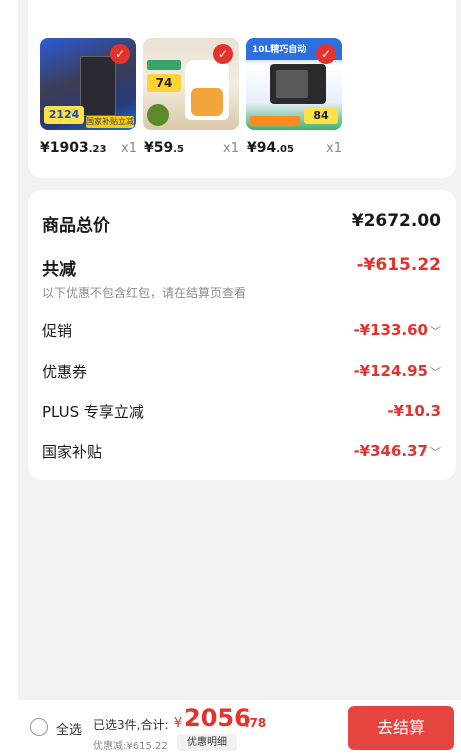 This screenshot has height=755, width=461. Describe the element at coordinates (262, 148) in the screenshot. I see `price-integer: ¥94` at that location.